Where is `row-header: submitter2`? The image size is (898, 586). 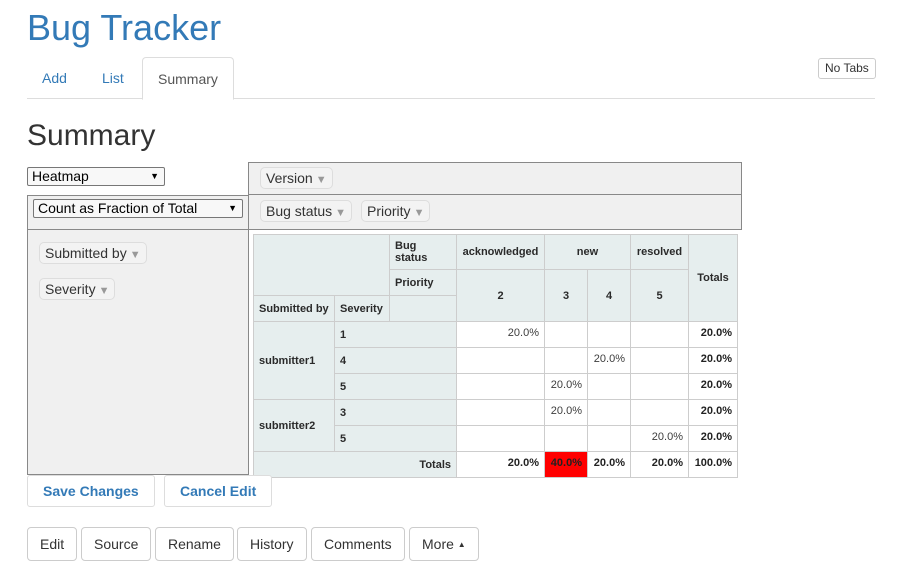
row-header: submitter2 is located at coordinates (294, 425).